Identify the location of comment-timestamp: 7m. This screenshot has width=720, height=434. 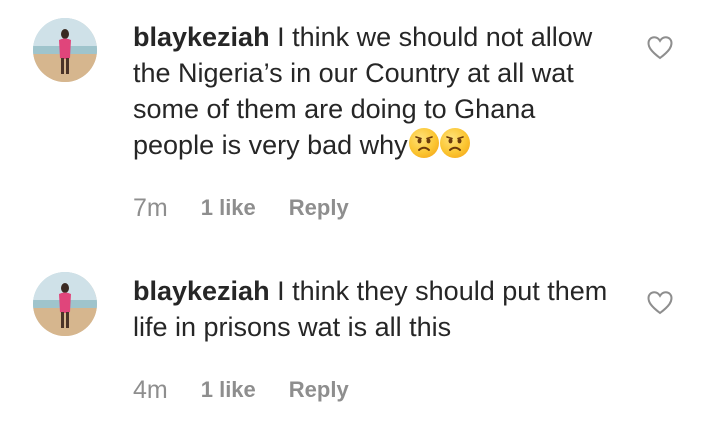
(150, 207).